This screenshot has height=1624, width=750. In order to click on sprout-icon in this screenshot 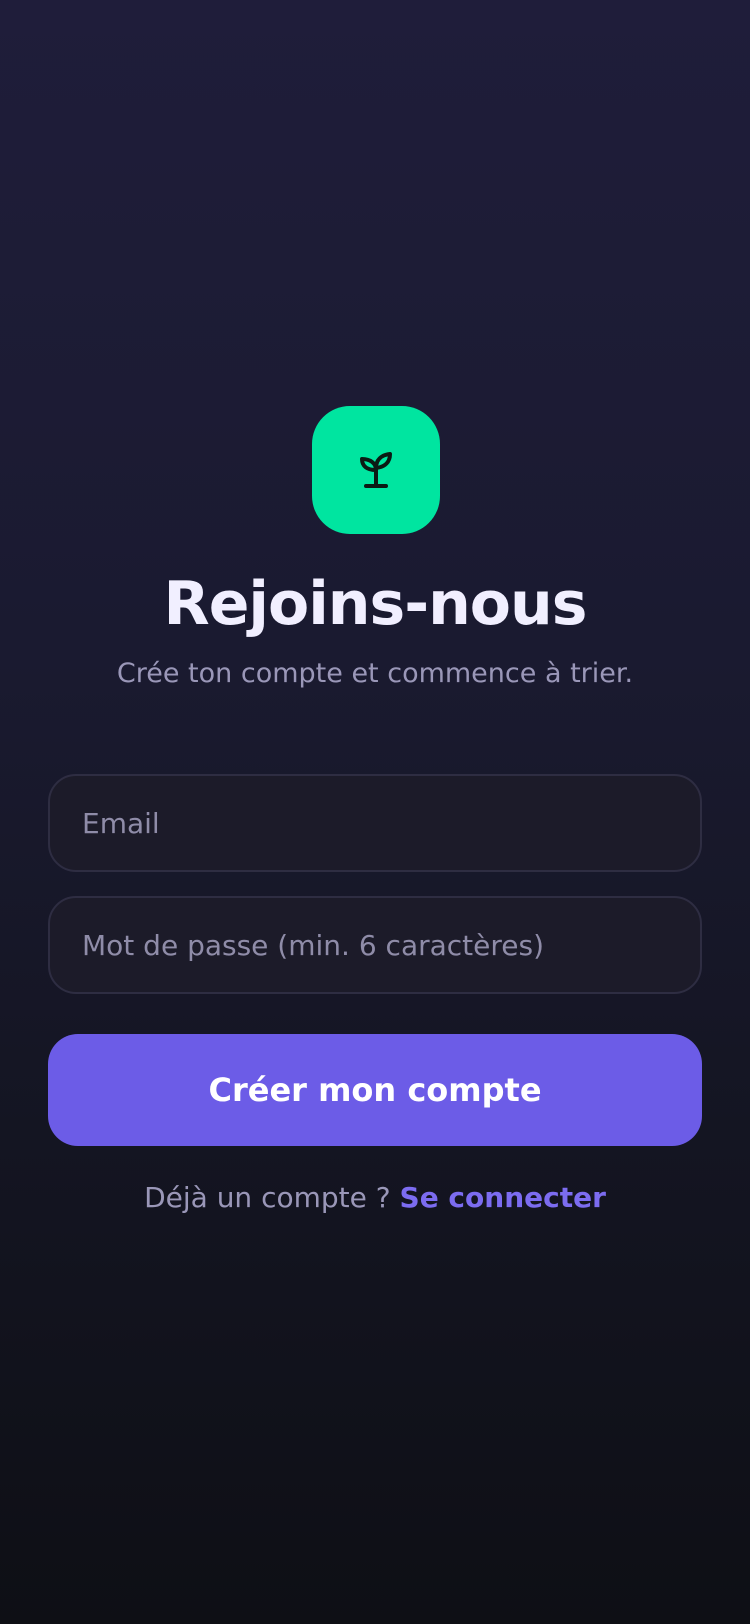, I will do `click(376, 470)`.